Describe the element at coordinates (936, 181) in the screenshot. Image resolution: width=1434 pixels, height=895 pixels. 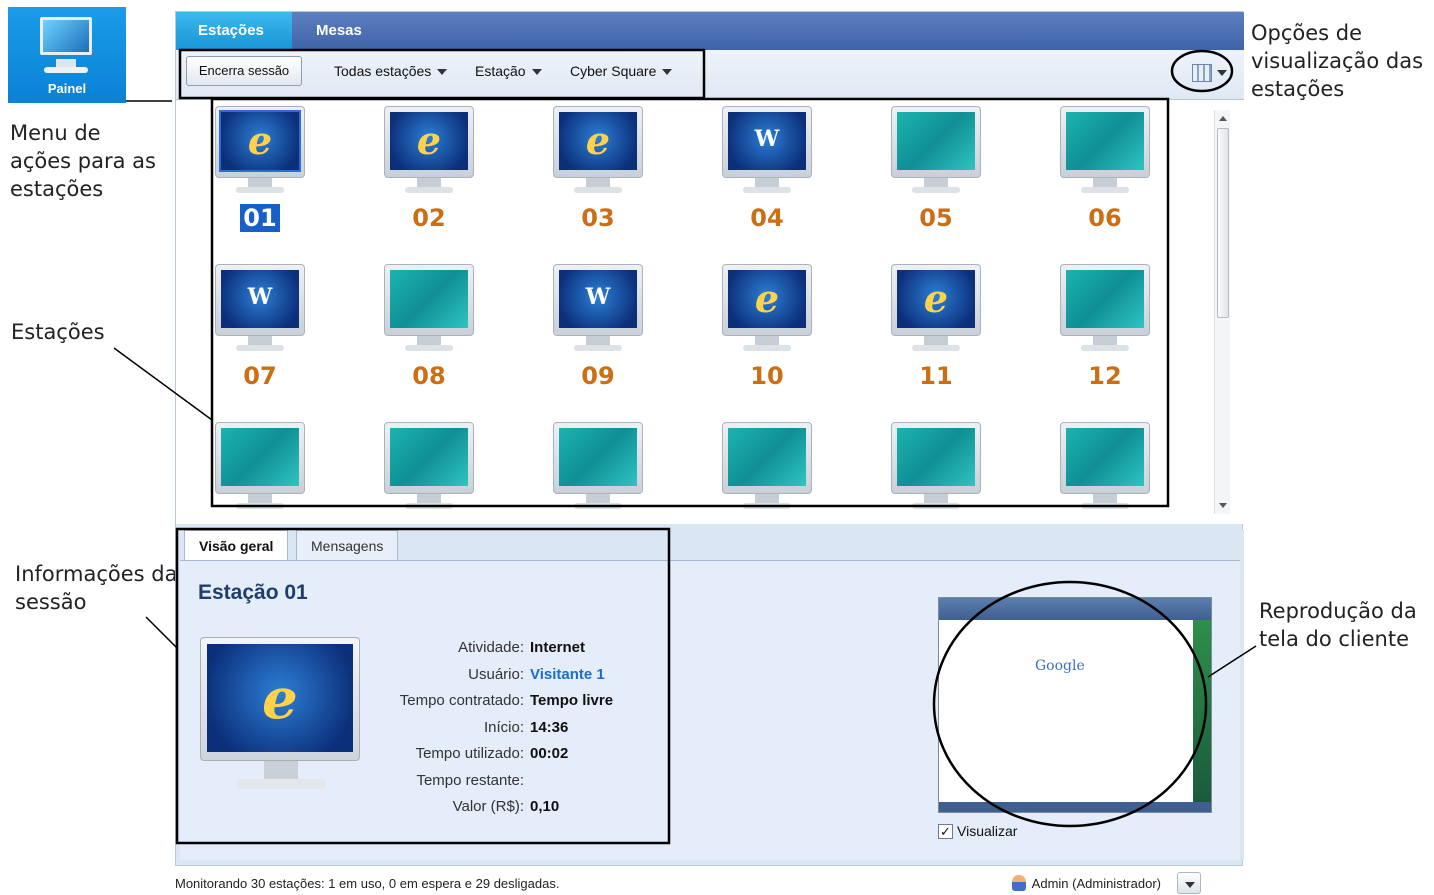
I see `station-item: 05` at that location.